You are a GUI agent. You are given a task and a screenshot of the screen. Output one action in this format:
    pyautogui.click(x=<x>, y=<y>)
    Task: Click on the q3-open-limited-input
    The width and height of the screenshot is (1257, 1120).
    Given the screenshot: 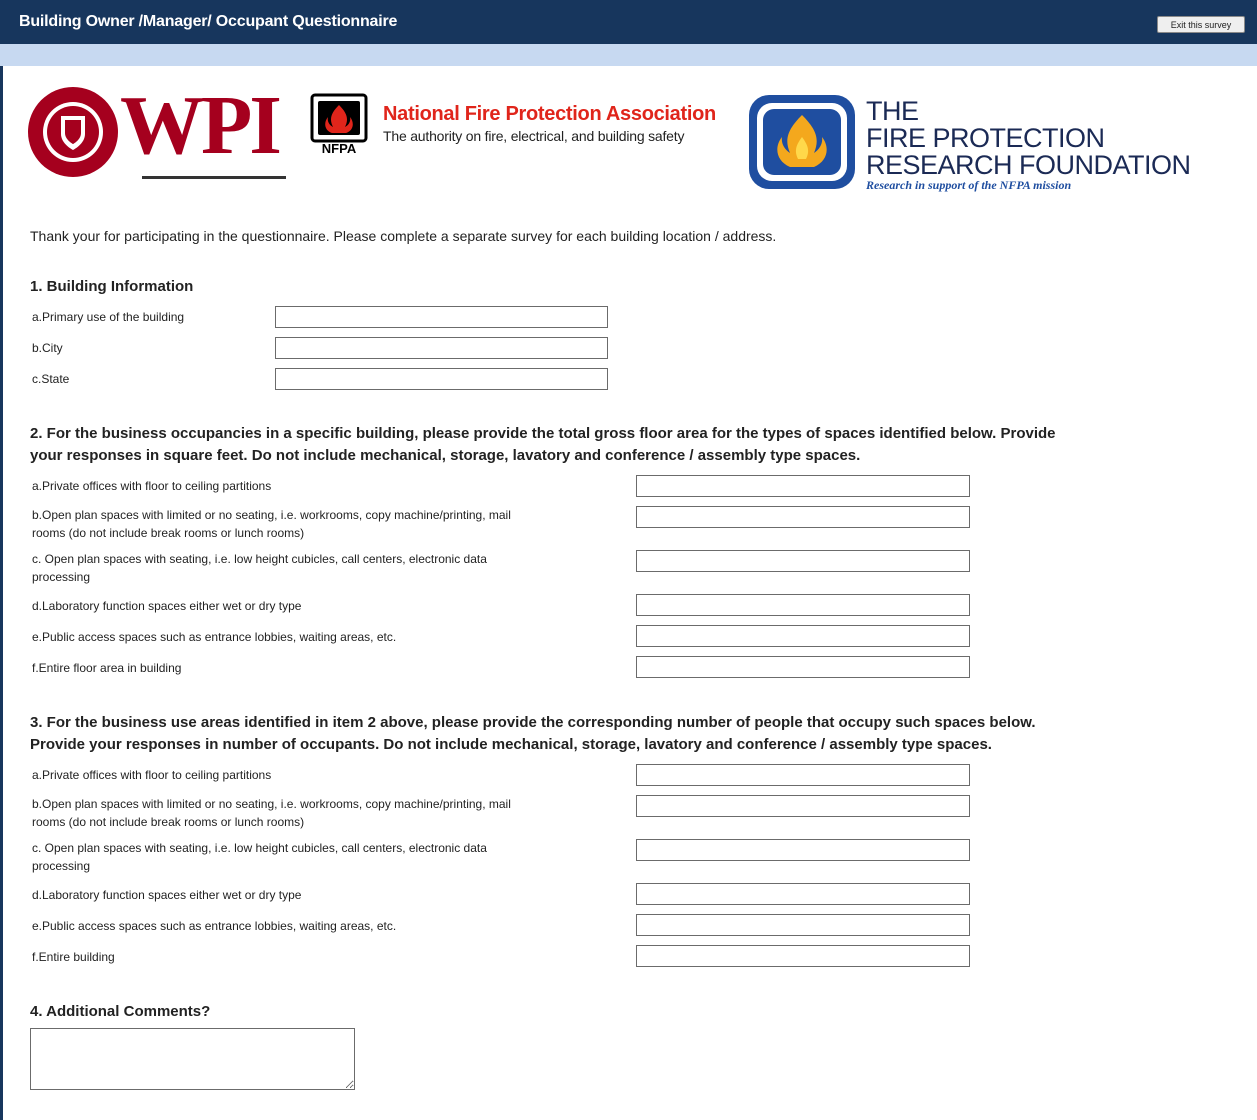 What is the action you would take?
    pyautogui.click(x=803, y=806)
    